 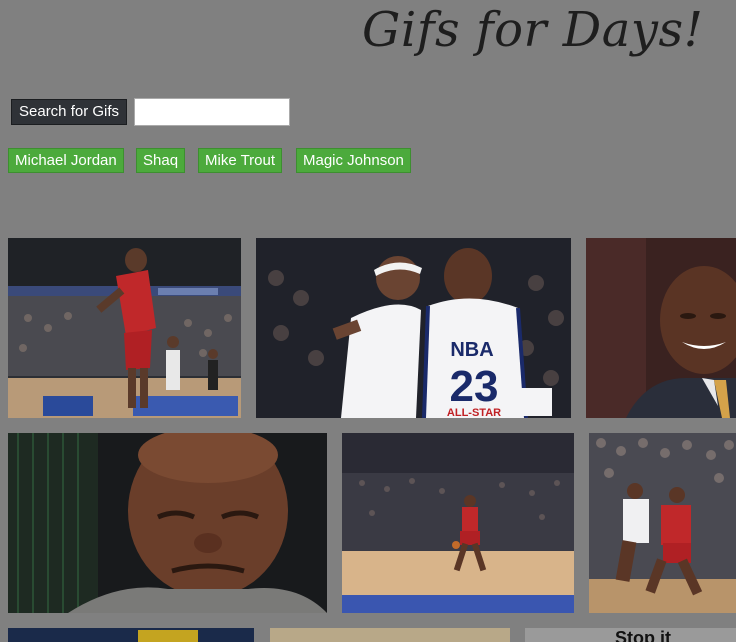 What do you see at coordinates (643, 635) in the screenshot?
I see `gif-caption: Stop it` at bounding box center [643, 635].